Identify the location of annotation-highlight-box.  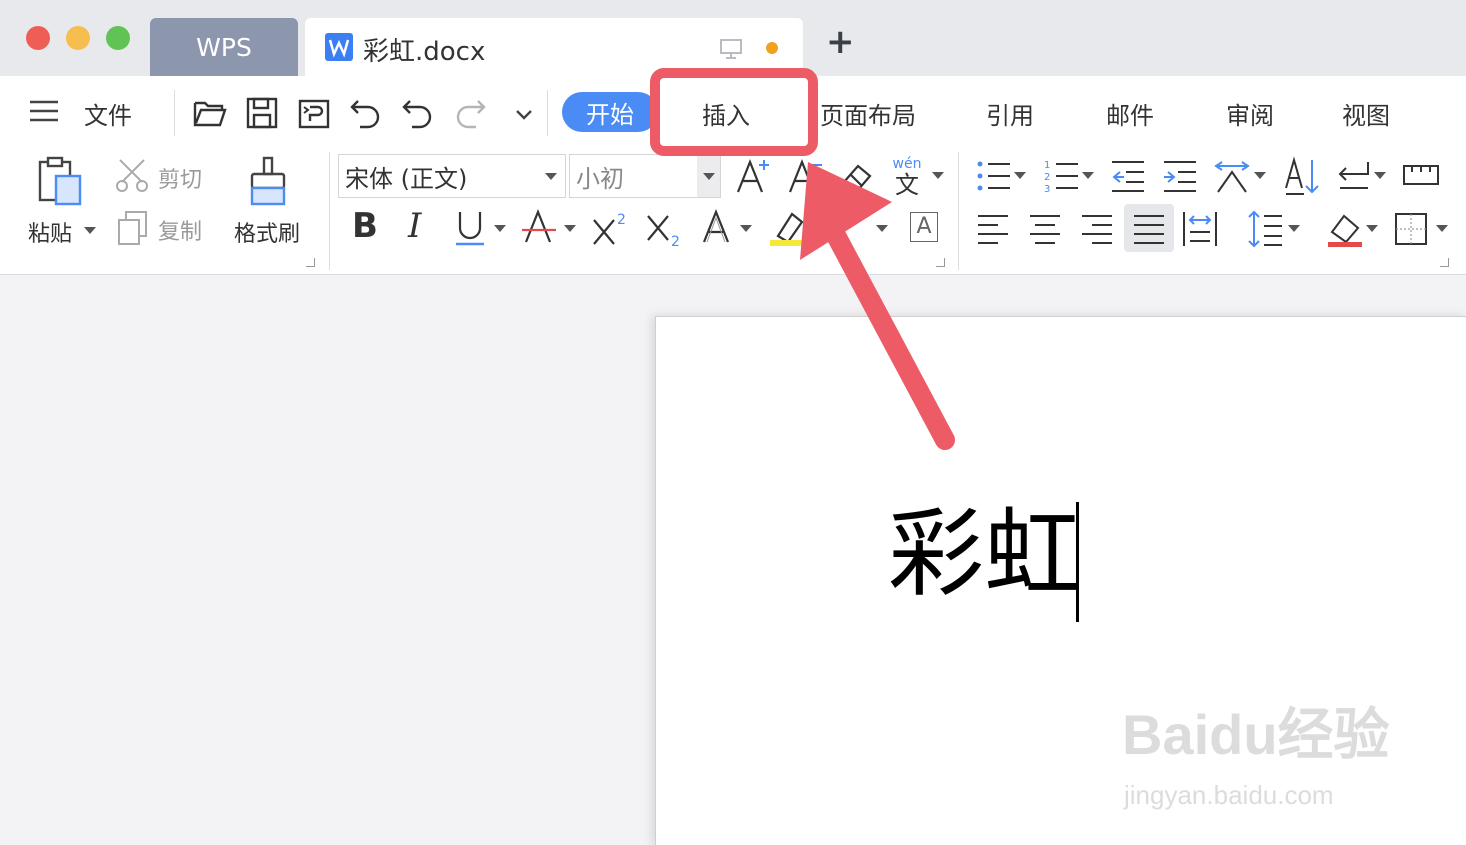
(734, 112).